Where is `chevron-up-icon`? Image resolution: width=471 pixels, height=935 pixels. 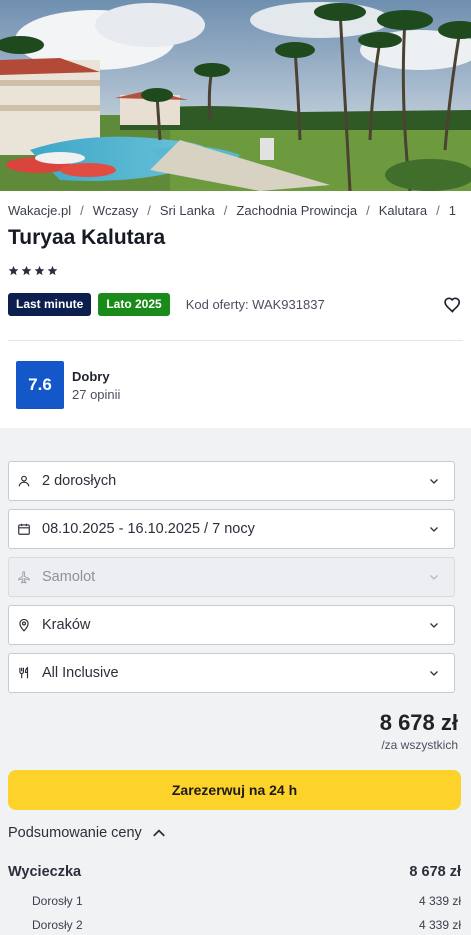
chevron-up-icon is located at coordinates (158, 833).